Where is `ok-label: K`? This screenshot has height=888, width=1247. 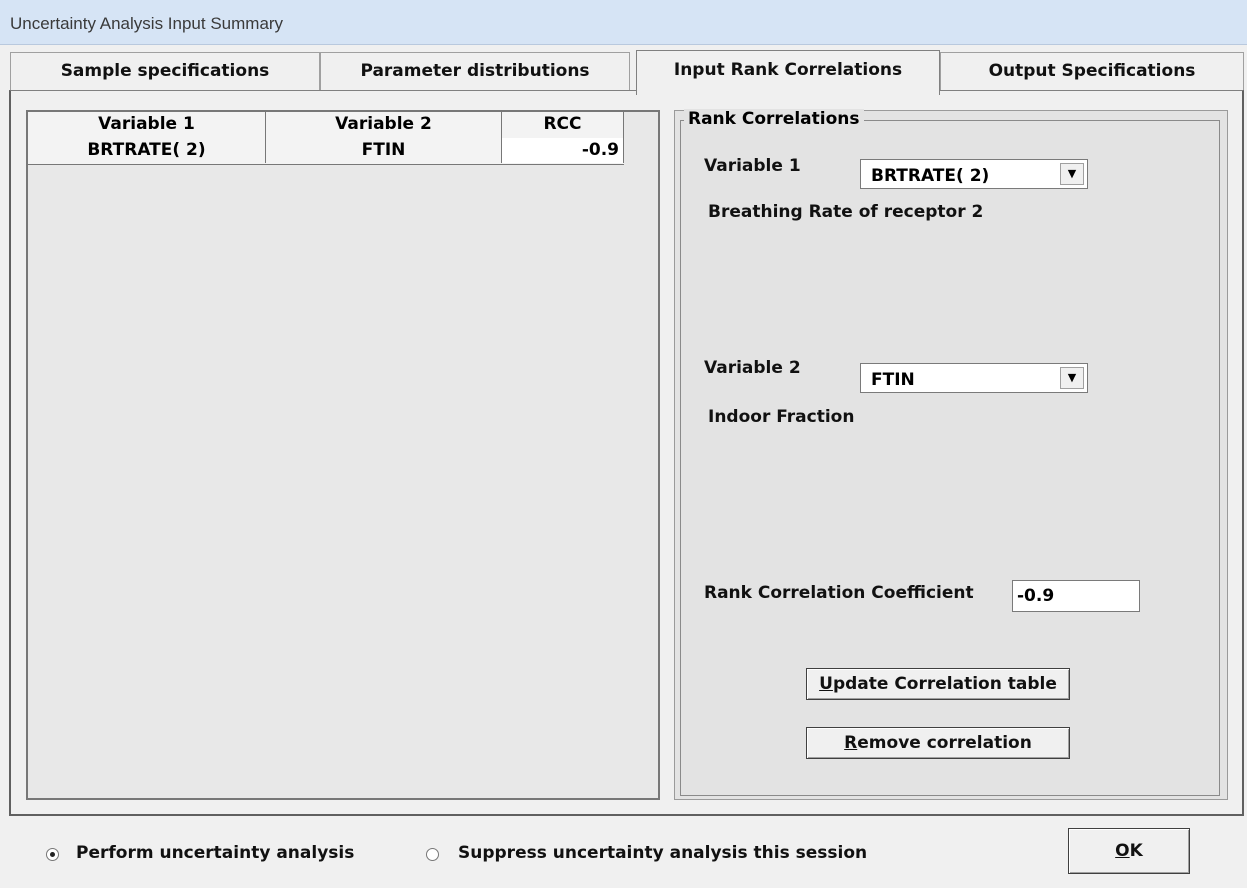
ok-label: K is located at coordinates (1136, 851).